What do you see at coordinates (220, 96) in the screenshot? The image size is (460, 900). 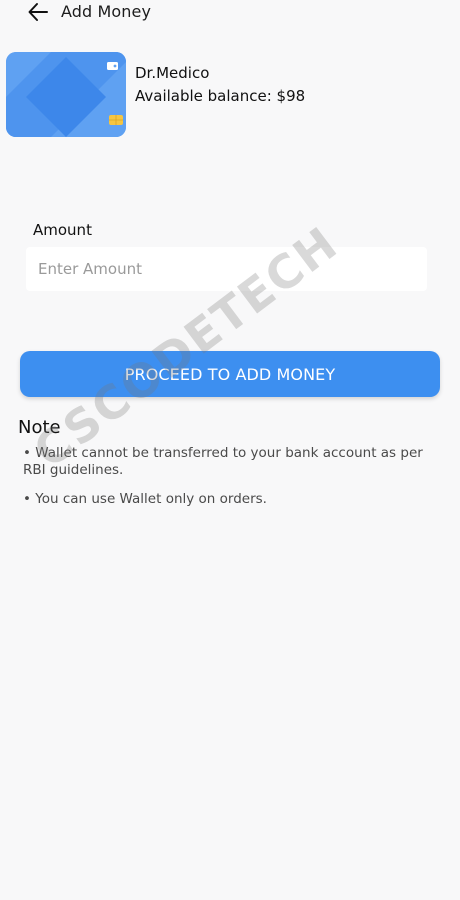 I see `wallet-balance: Available balance: $98` at bounding box center [220, 96].